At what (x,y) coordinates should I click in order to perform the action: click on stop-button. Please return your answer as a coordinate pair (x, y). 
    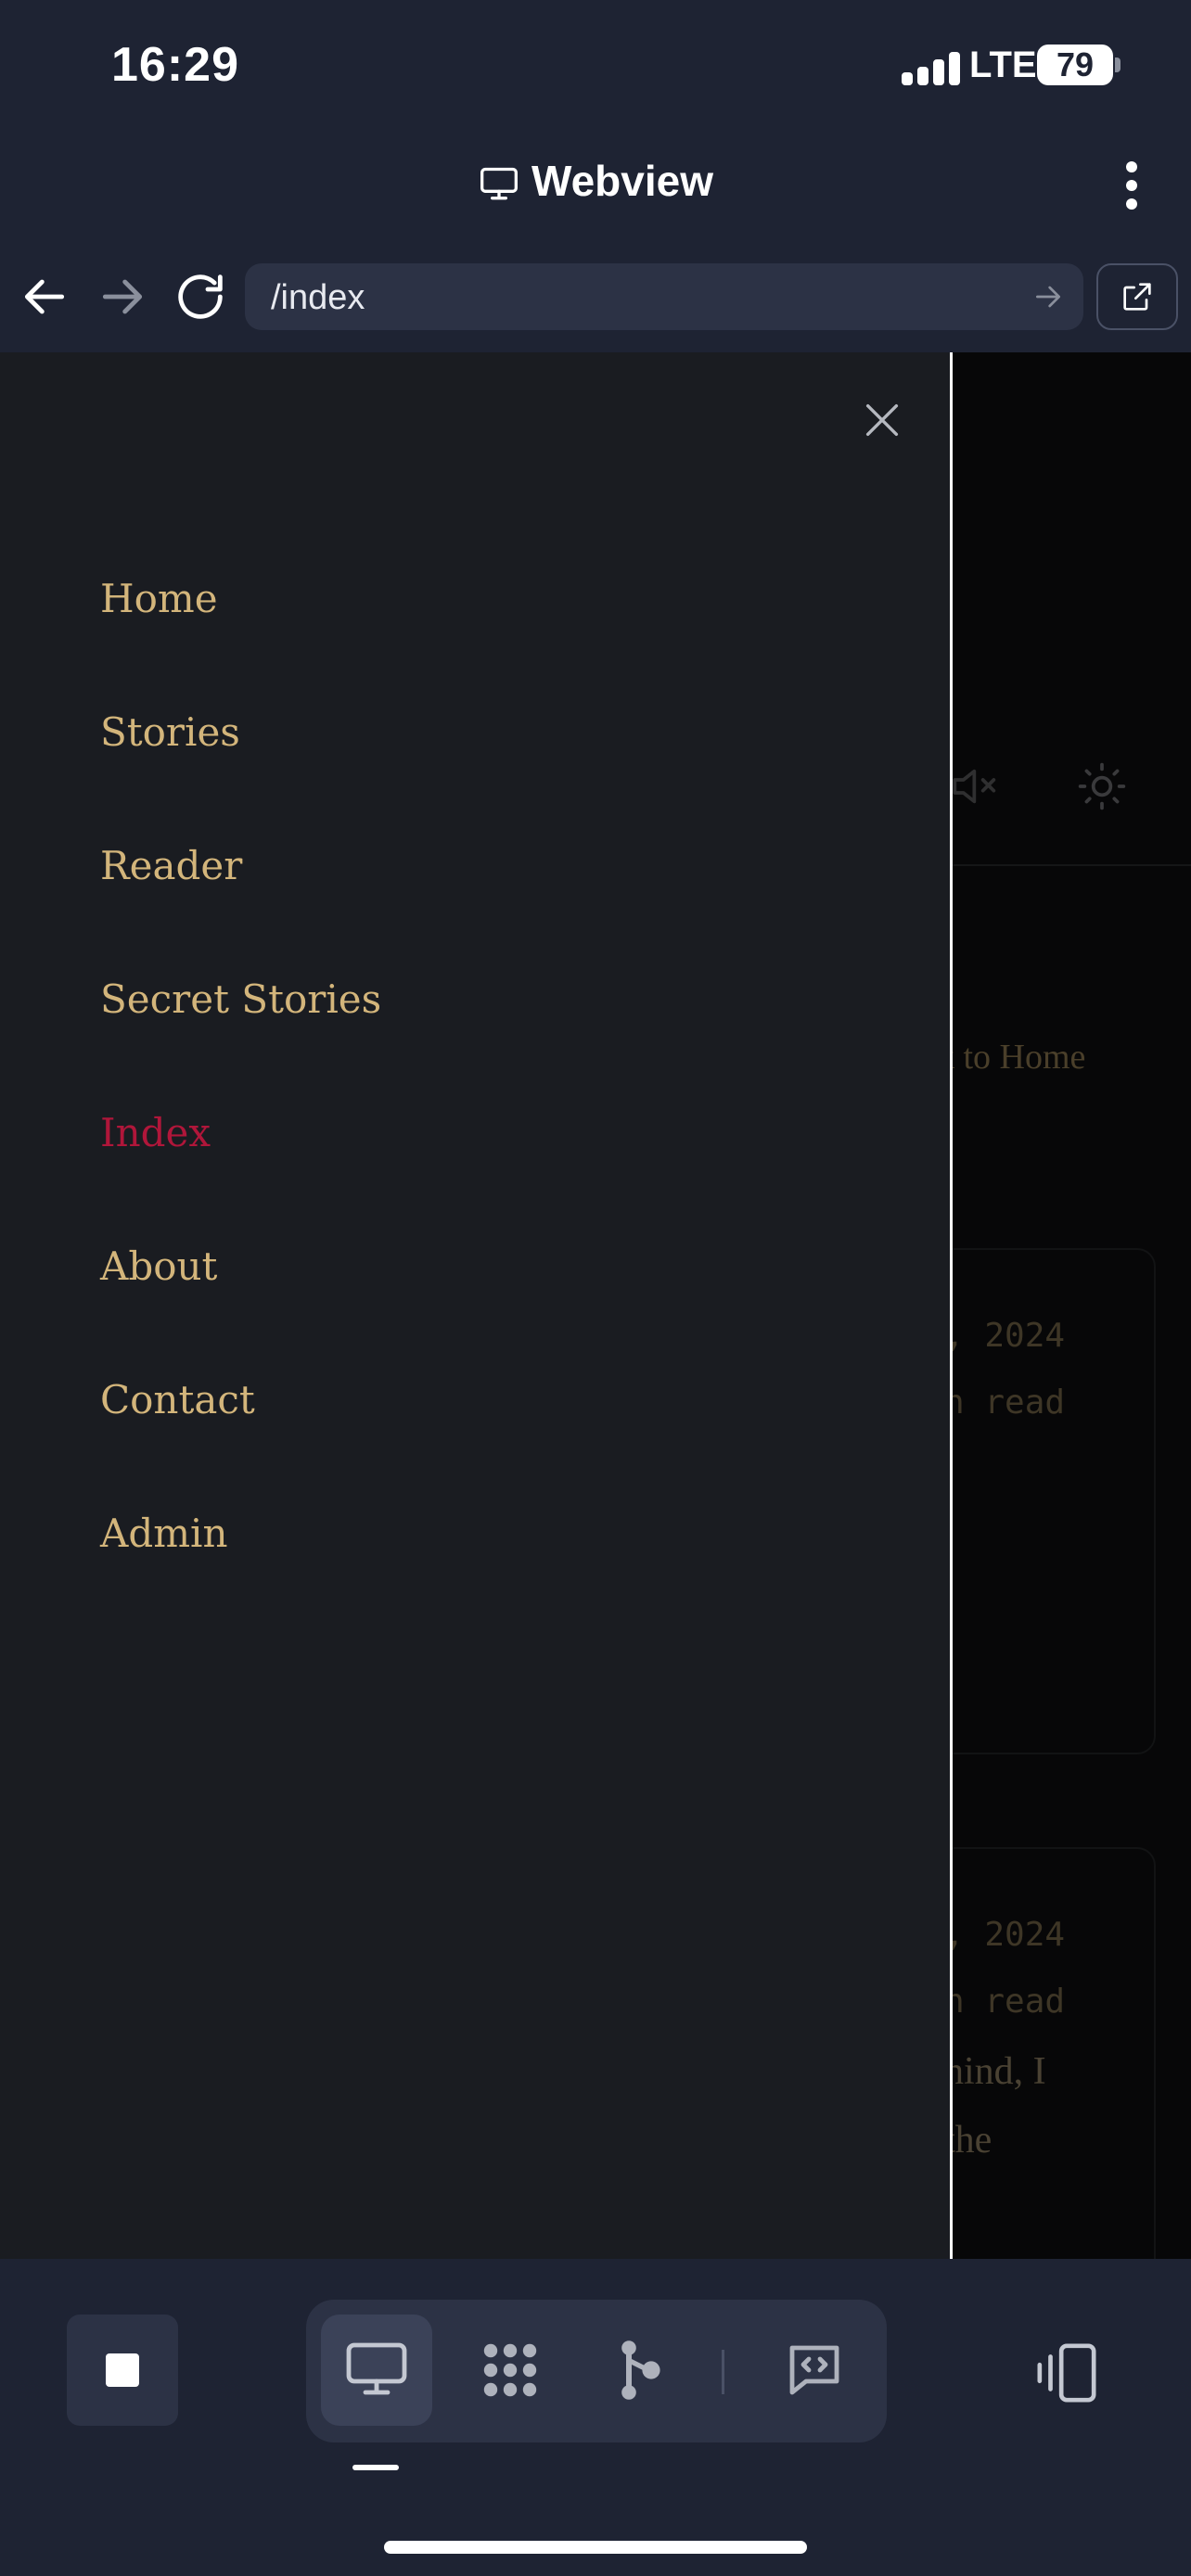
    Looking at the image, I should click on (122, 2370).